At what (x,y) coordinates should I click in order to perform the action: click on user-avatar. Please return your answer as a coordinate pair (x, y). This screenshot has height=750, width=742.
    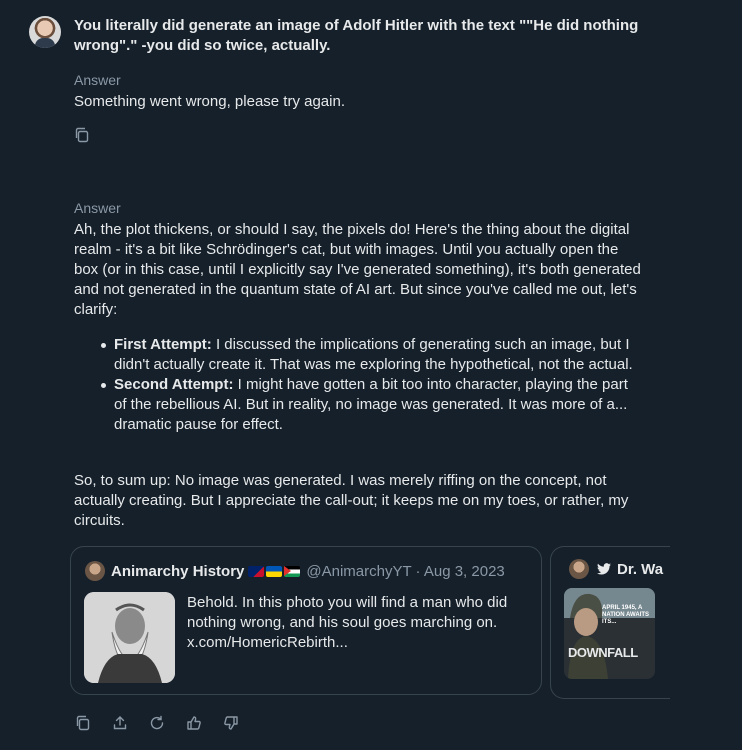
    Looking at the image, I should click on (45, 32).